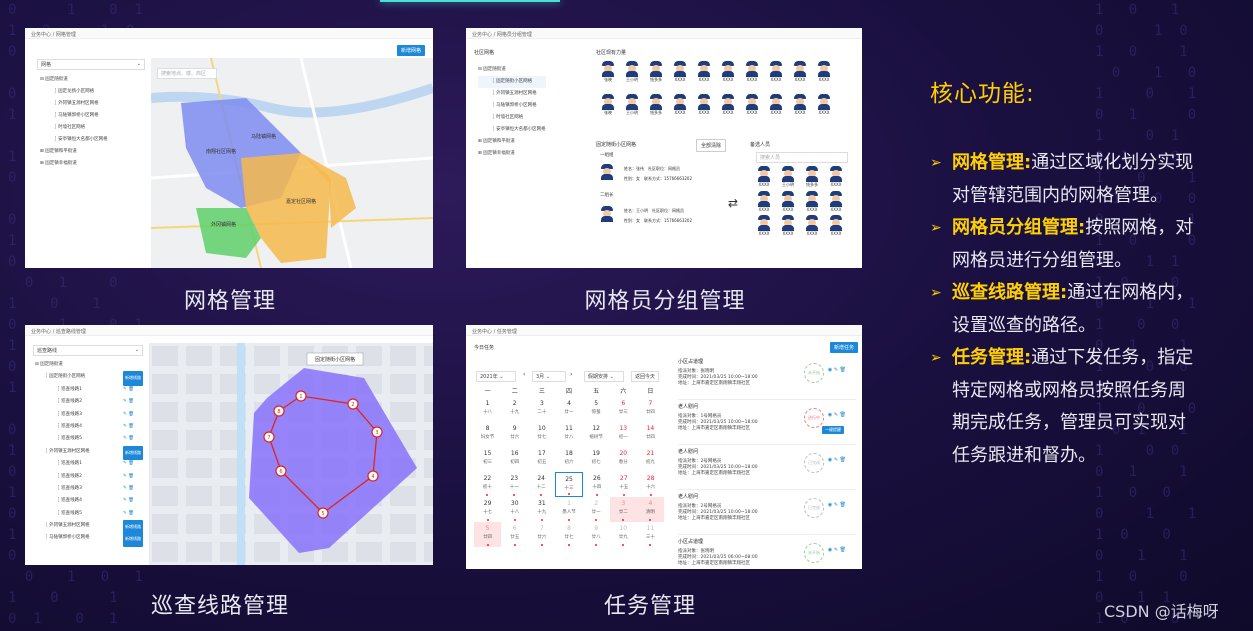  Describe the element at coordinates (650, 484) in the screenshot. I see `calendar-day: 28 十六` at that location.